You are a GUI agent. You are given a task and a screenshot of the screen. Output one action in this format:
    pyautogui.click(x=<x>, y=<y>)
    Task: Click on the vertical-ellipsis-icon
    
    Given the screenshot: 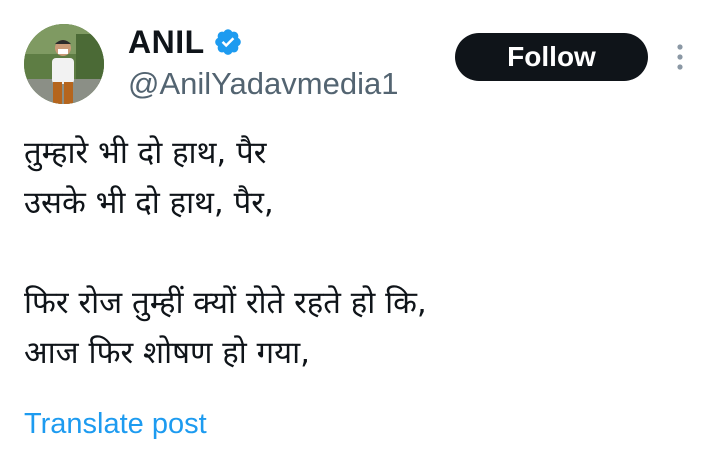 What is the action you would take?
    pyautogui.click(x=680, y=57)
    